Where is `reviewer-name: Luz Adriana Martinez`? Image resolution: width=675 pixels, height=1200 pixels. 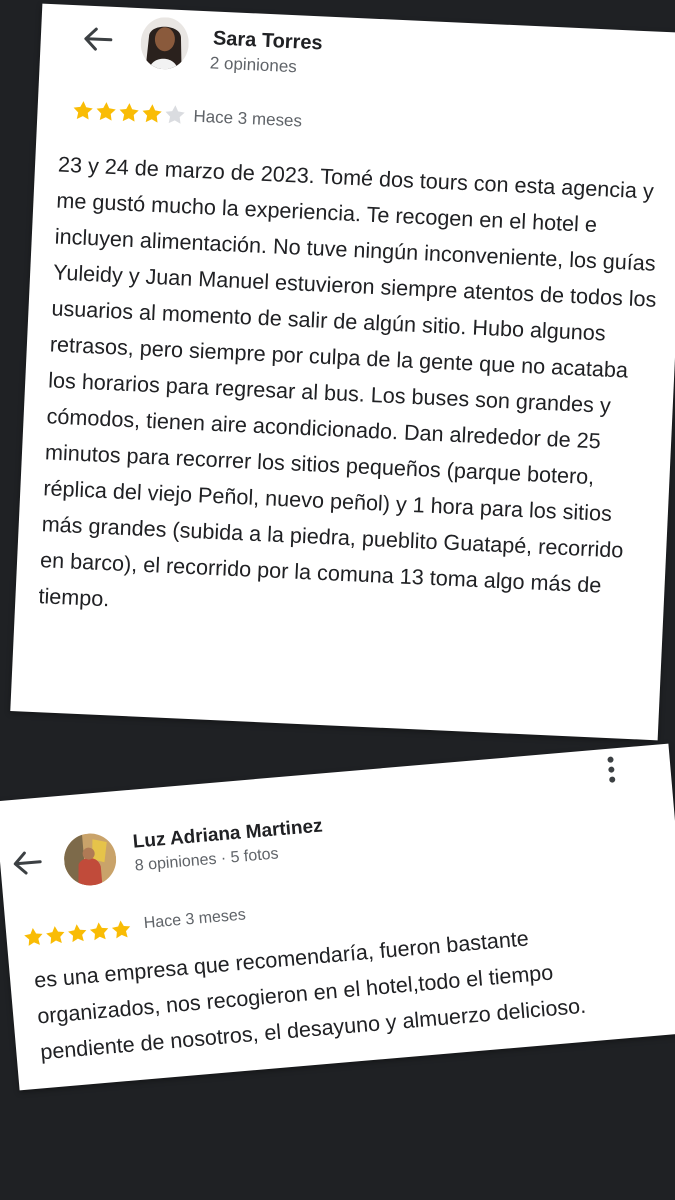
reviewer-name: Luz Adriana Martinez is located at coordinates (228, 835).